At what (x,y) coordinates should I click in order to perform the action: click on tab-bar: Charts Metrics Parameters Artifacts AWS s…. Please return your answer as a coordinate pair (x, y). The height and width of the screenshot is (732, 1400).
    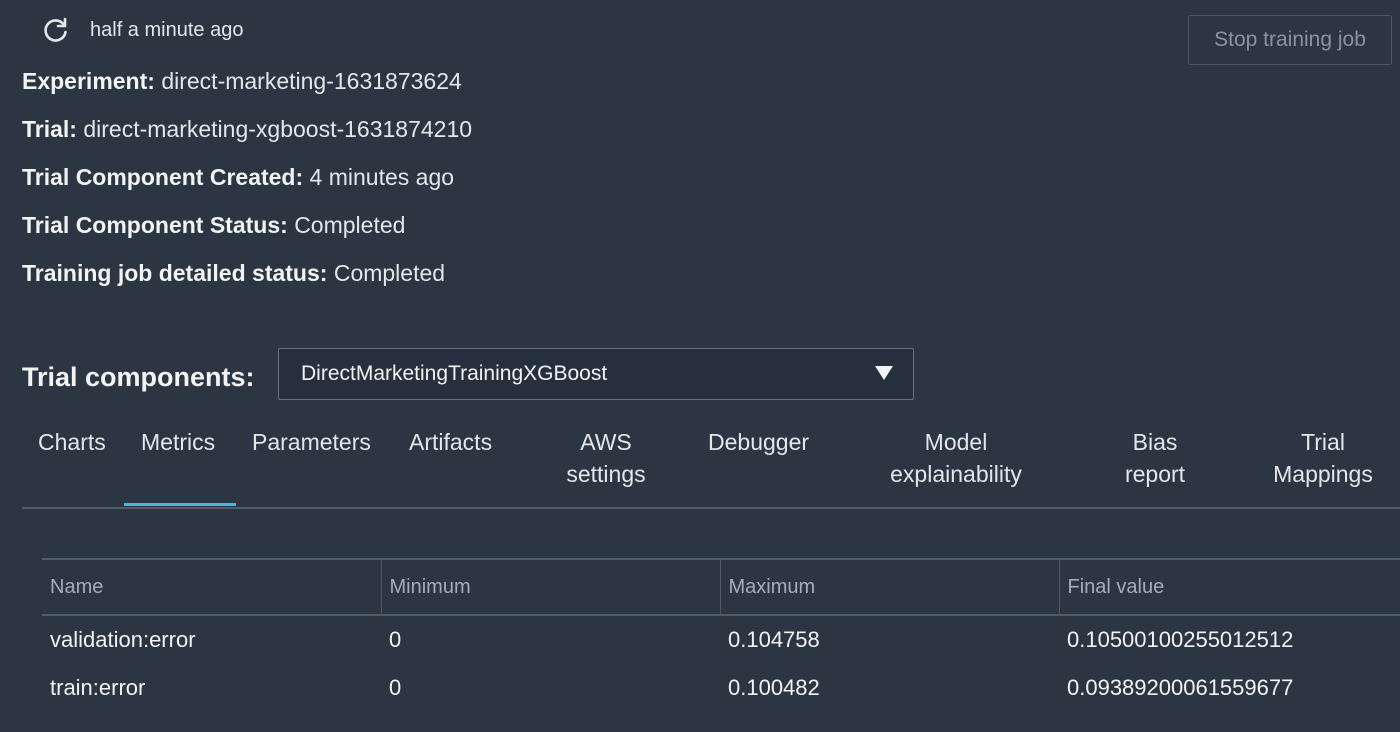
    Looking at the image, I should click on (711, 464).